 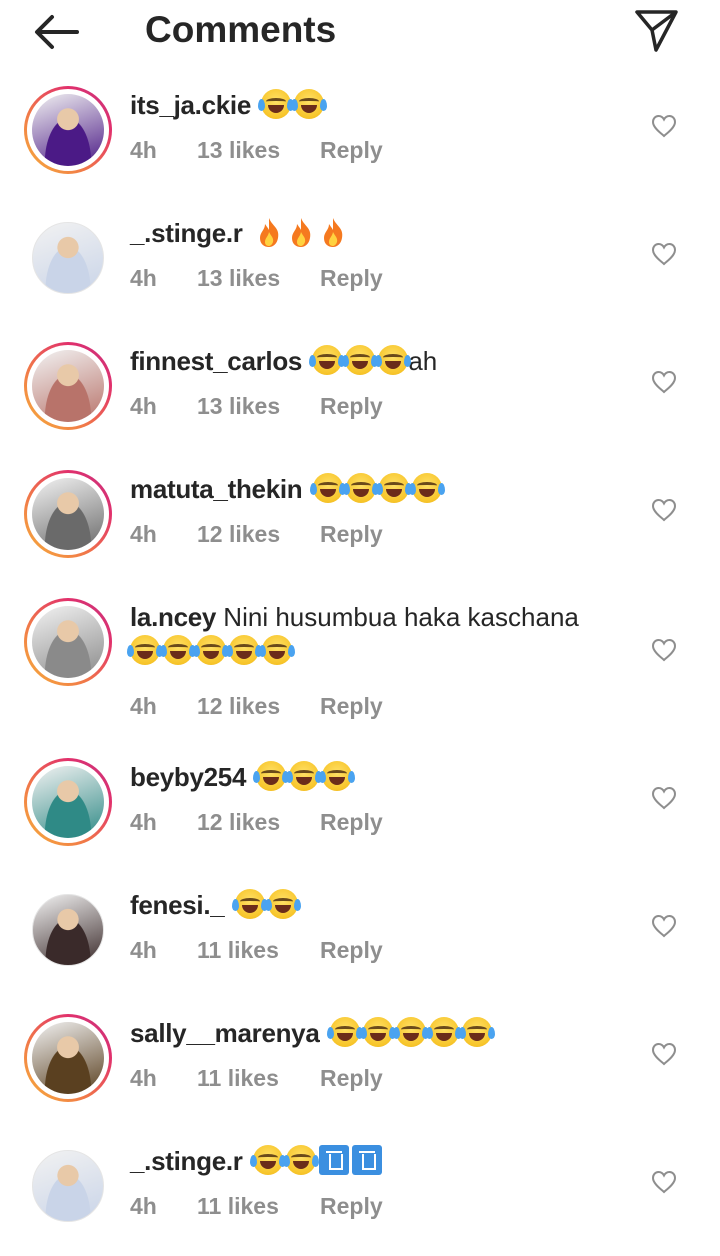 I want to click on comment-meta: 4h 13 likes Reply, so click(x=280, y=406).